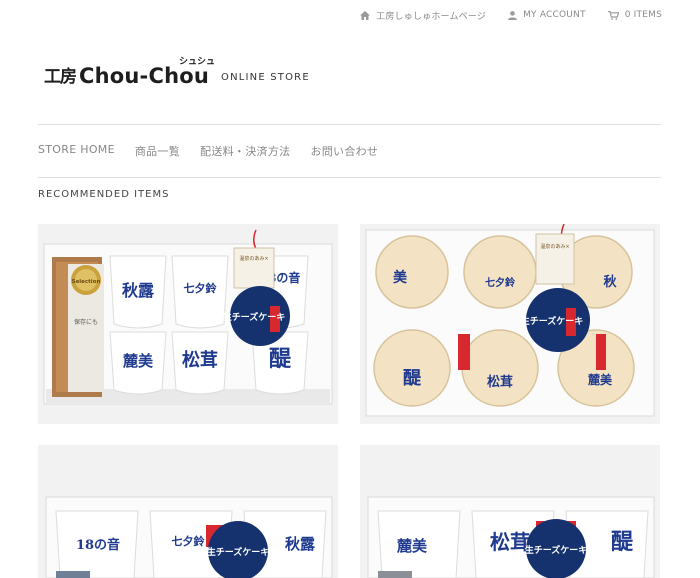 The image size is (700, 578). I want to click on product-image-2: 美 七夕鈴 秋 醍 松茸 麓美 温泉のあみ× 生チーズケーキ, so click(510, 324).